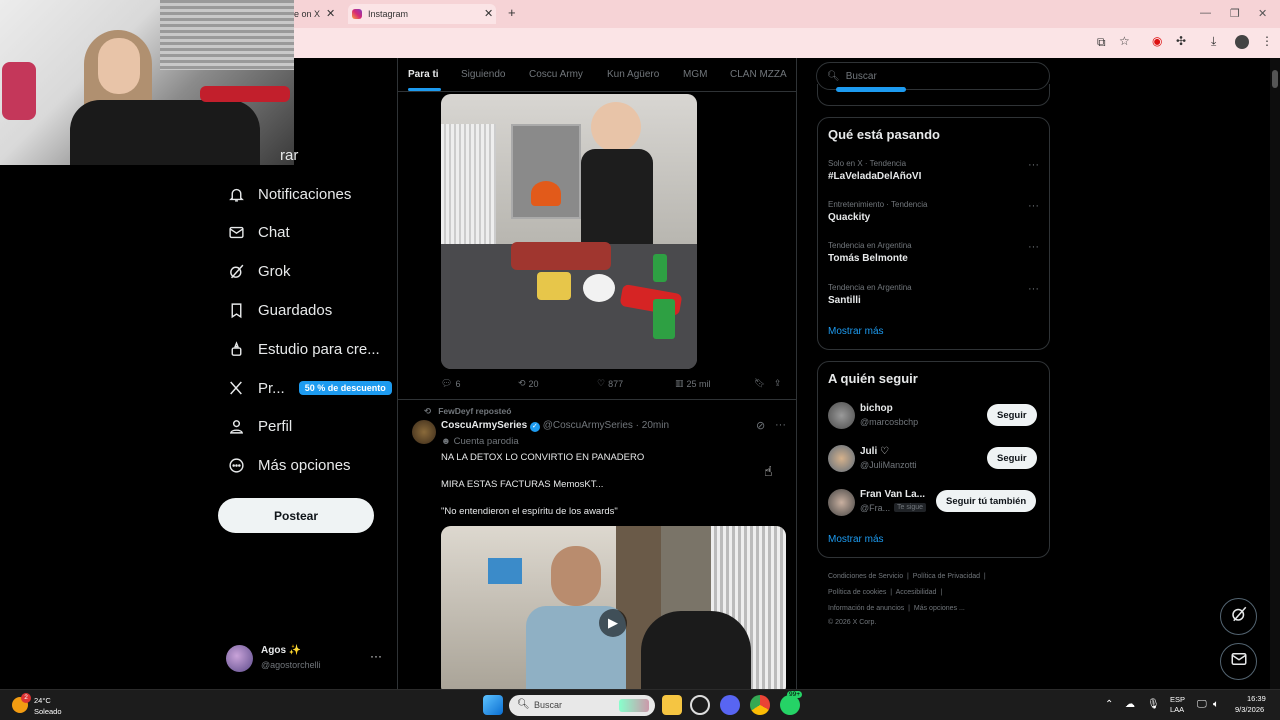 The image size is (1280, 720). Describe the element at coordinates (309, 388) in the screenshot. I see `sidebar-item-premium: Pr... 50 % de descuento` at that location.